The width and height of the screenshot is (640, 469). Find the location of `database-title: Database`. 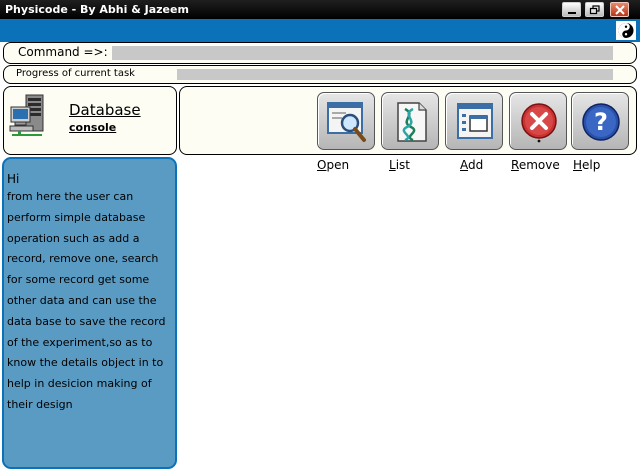

database-title: Database is located at coordinates (105, 110).